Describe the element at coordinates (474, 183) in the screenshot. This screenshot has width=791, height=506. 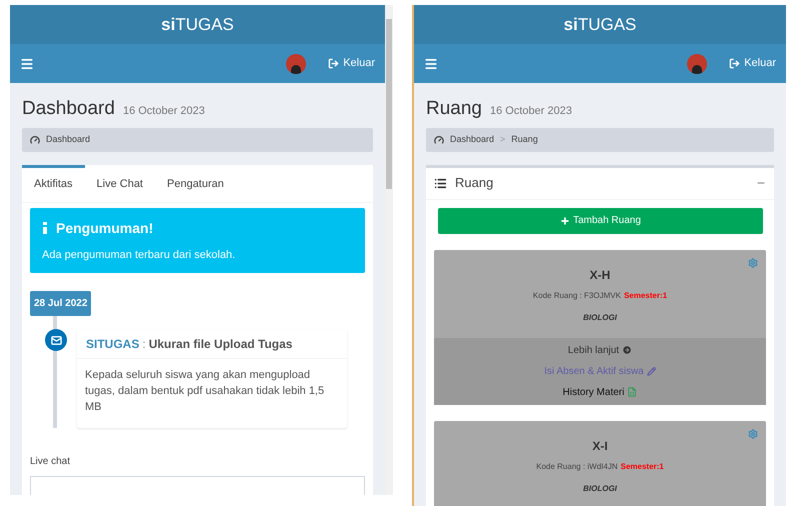
I see `box-title: Ruang` at that location.